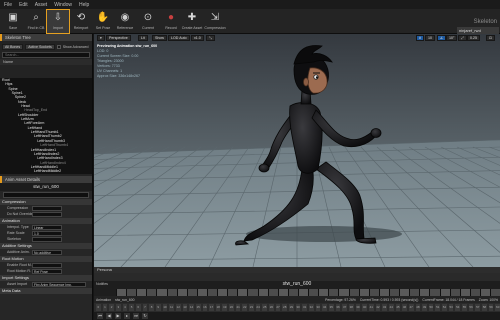  Describe the element at coordinates (298, 307) in the screenshot. I see `scrub-tick: 30` at that location.